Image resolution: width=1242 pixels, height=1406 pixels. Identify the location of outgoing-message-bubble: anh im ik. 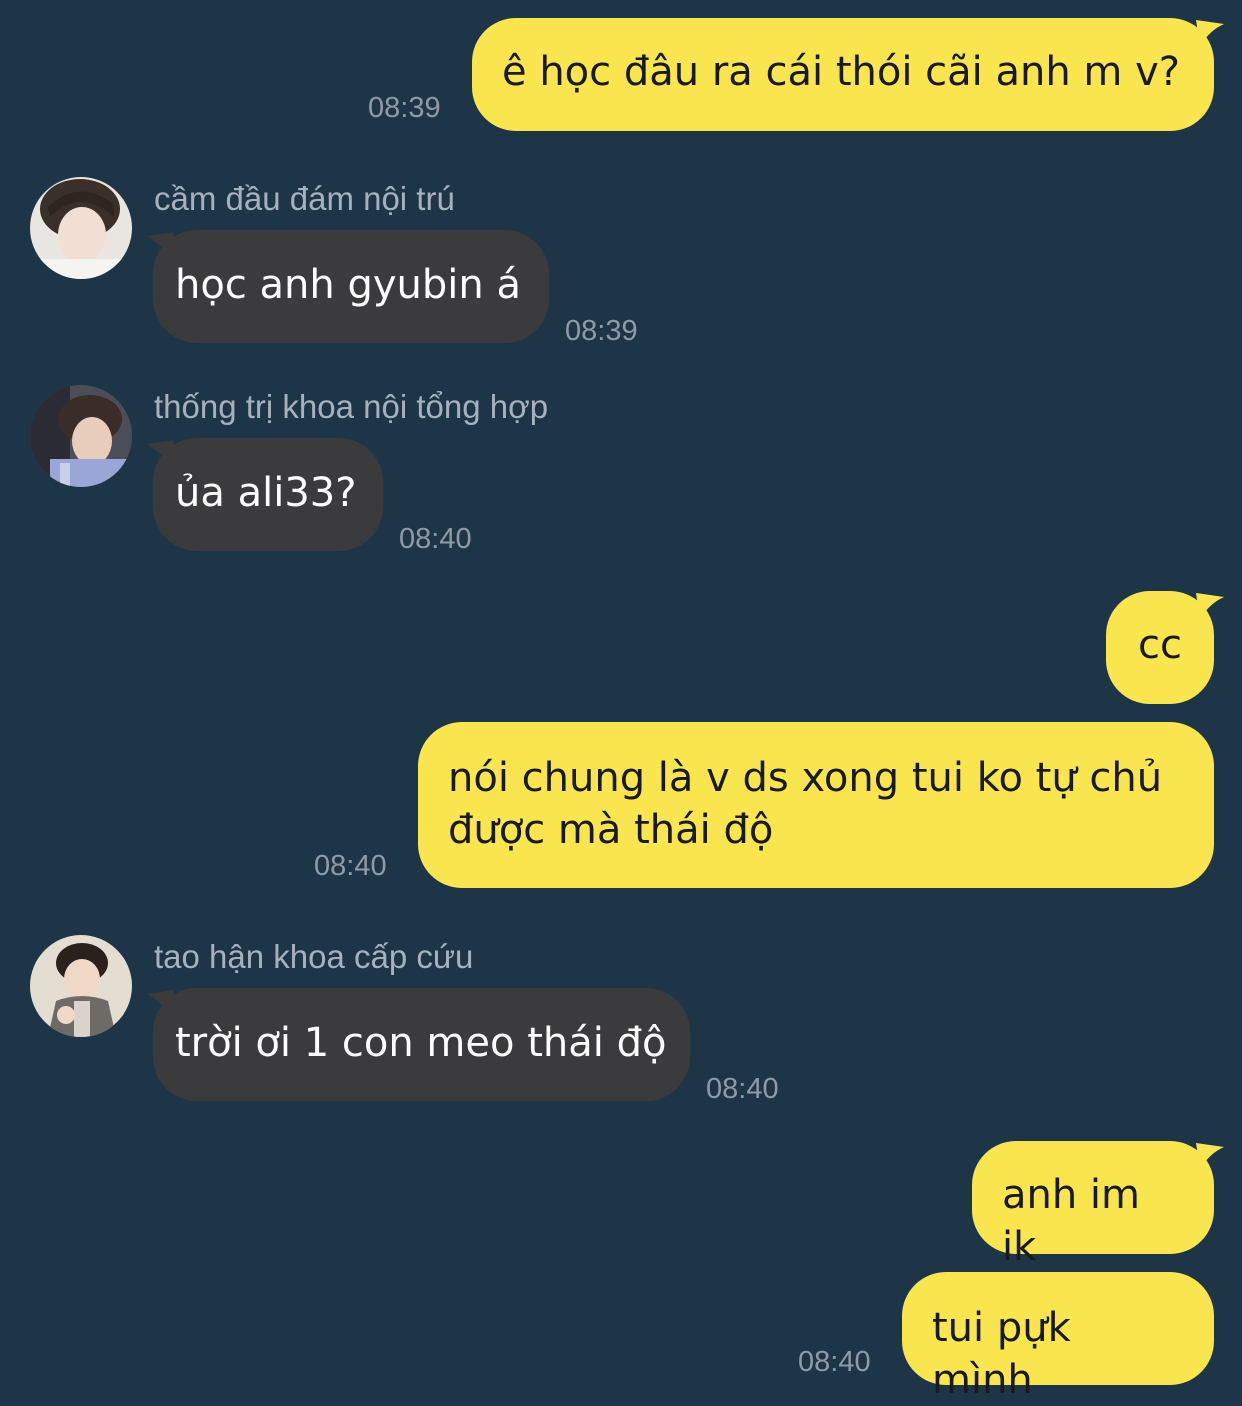
(1093, 1205).